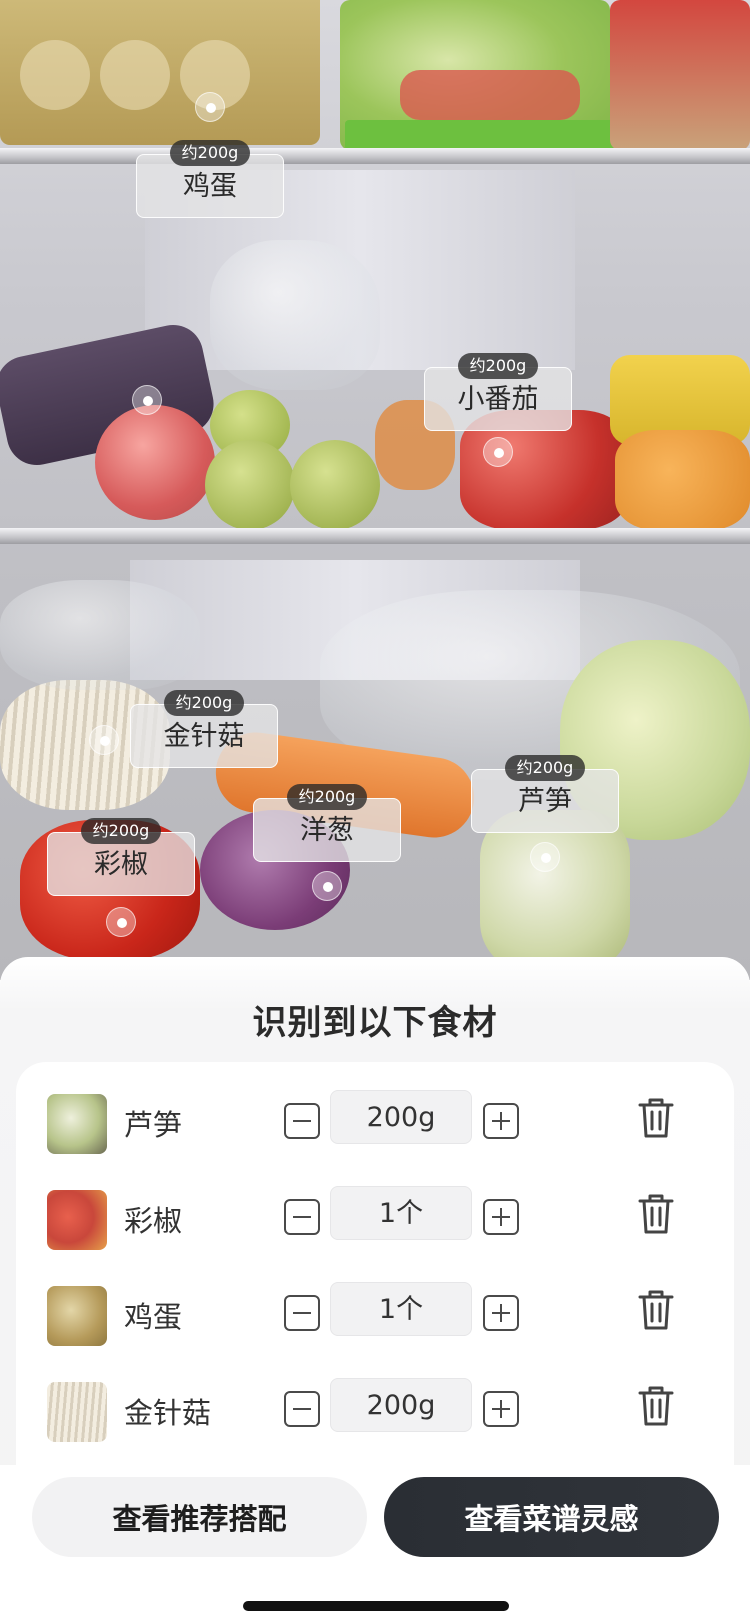 Image resolution: width=750 pixels, height=1624 pixels. What do you see at coordinates (682, 480) in the screenshot?
I see `oranges` at bounding box center [682, 480].